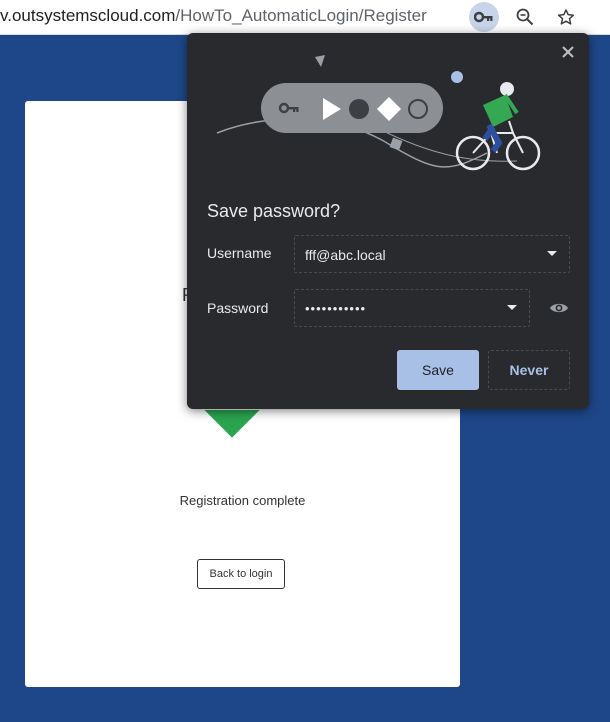 The height and width of the screenshot is (722, 610). Describe the element at coordinates (525, 17) in the screenshot. I see `zoom-icon` at that location.